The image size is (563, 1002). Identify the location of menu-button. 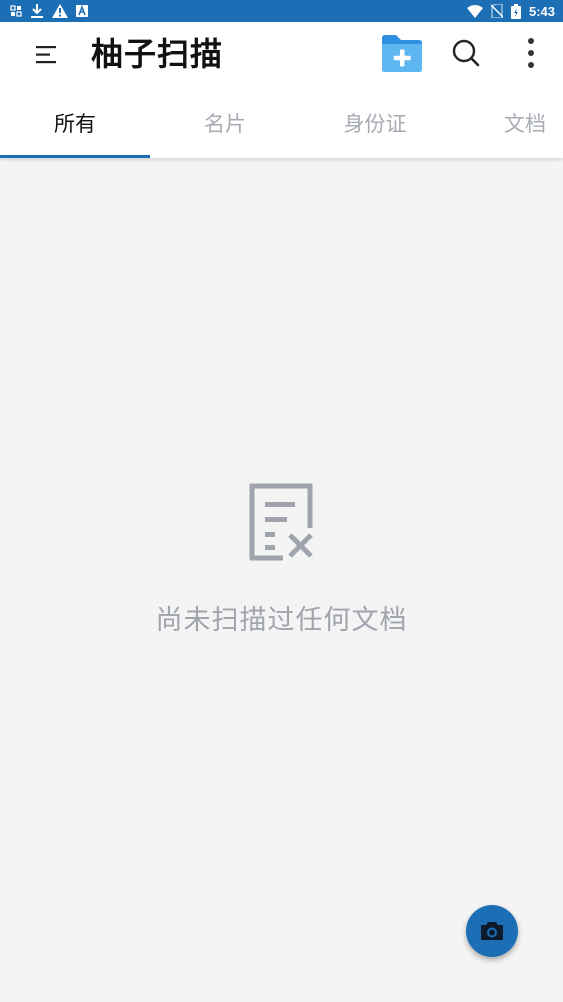
(47, 55).